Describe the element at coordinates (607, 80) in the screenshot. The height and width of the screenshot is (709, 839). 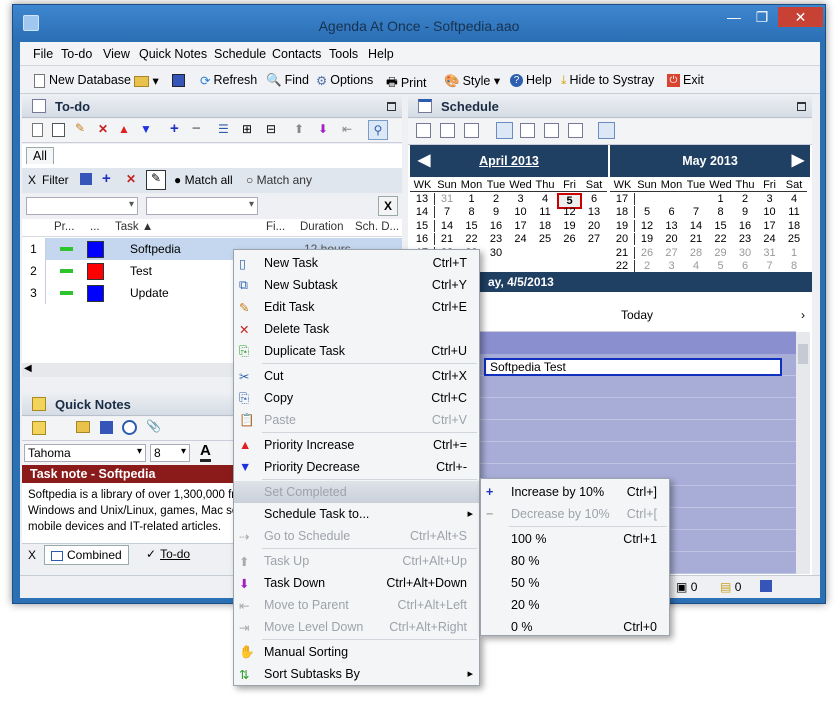
I see `hide-to-systray-button: ⤓ Hide to Systray` at that location.